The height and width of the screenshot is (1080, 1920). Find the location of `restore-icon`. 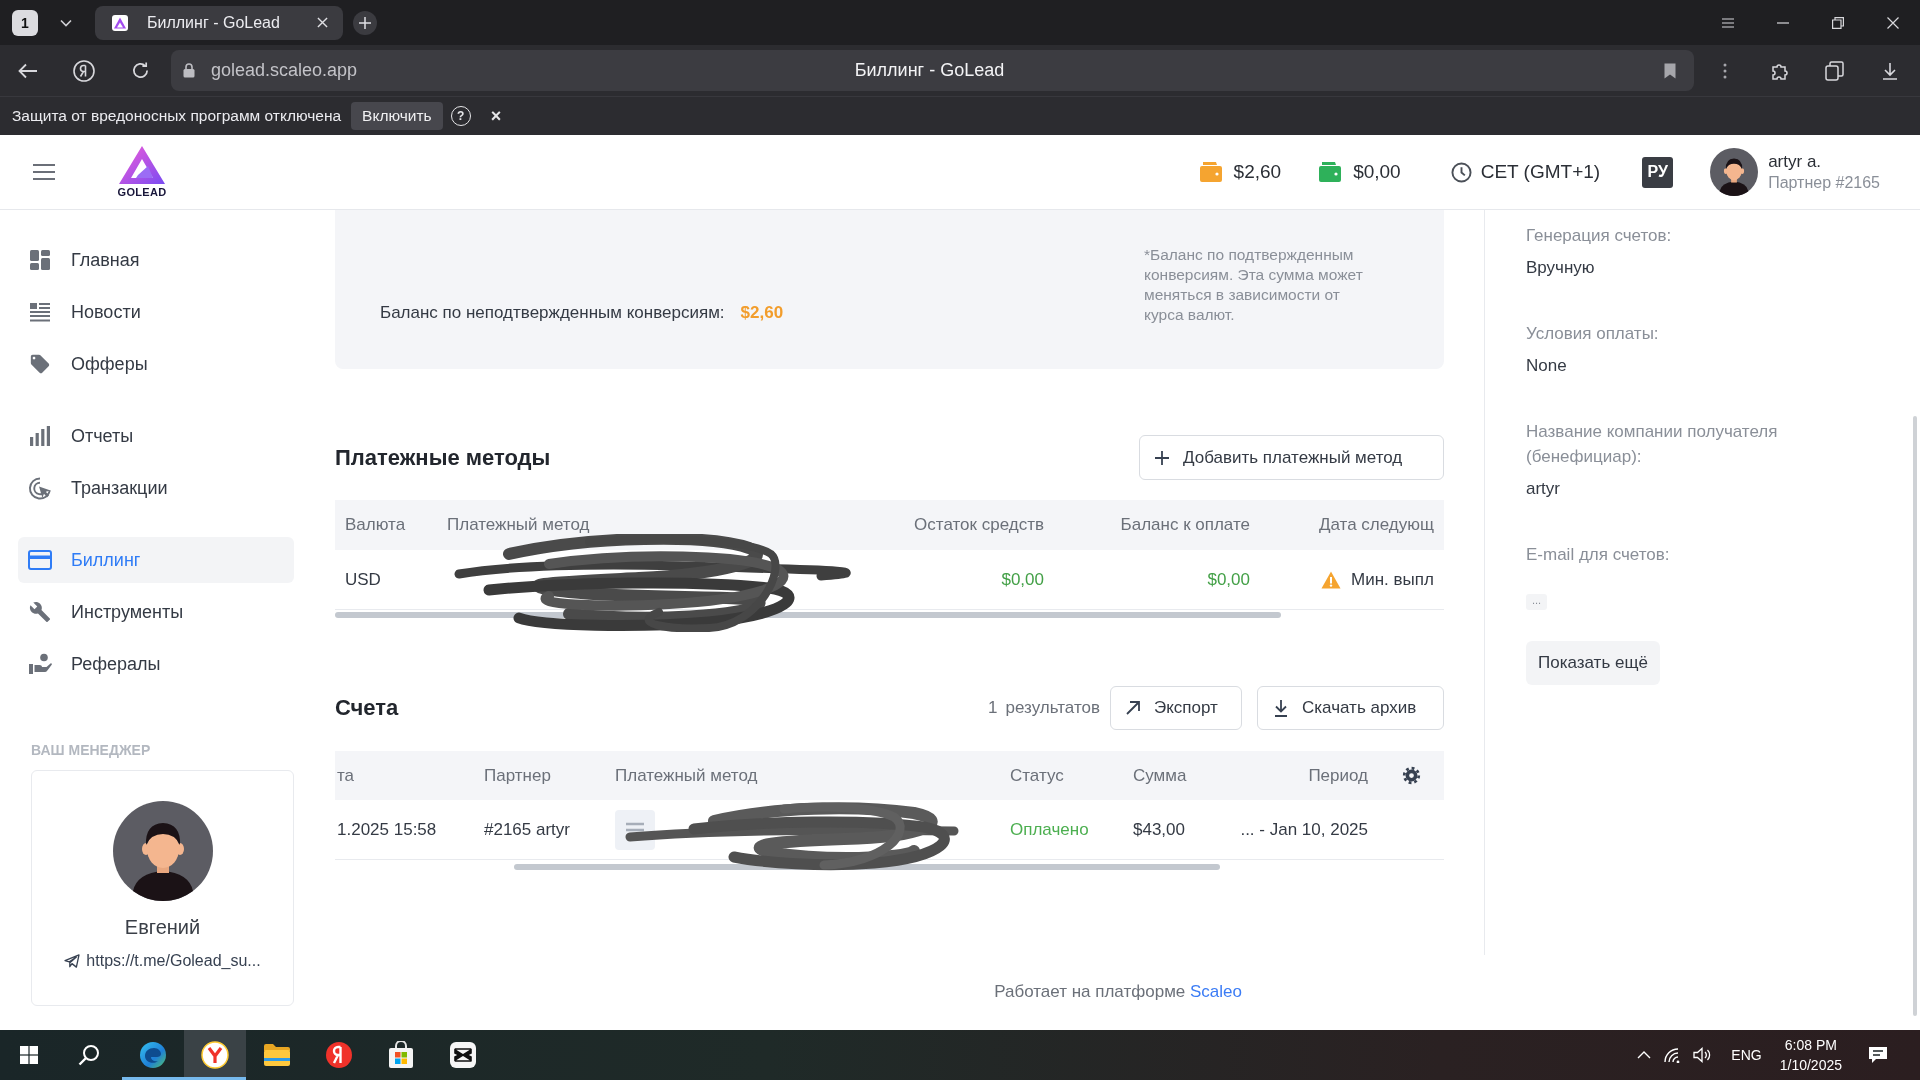

restore-icon is located at coordinates (1837, 22).